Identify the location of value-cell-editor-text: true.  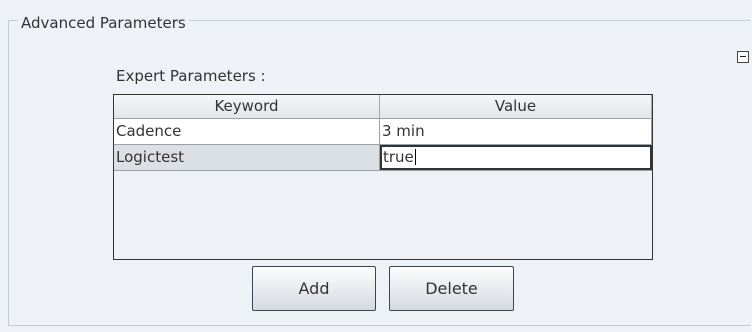
(398, 157).